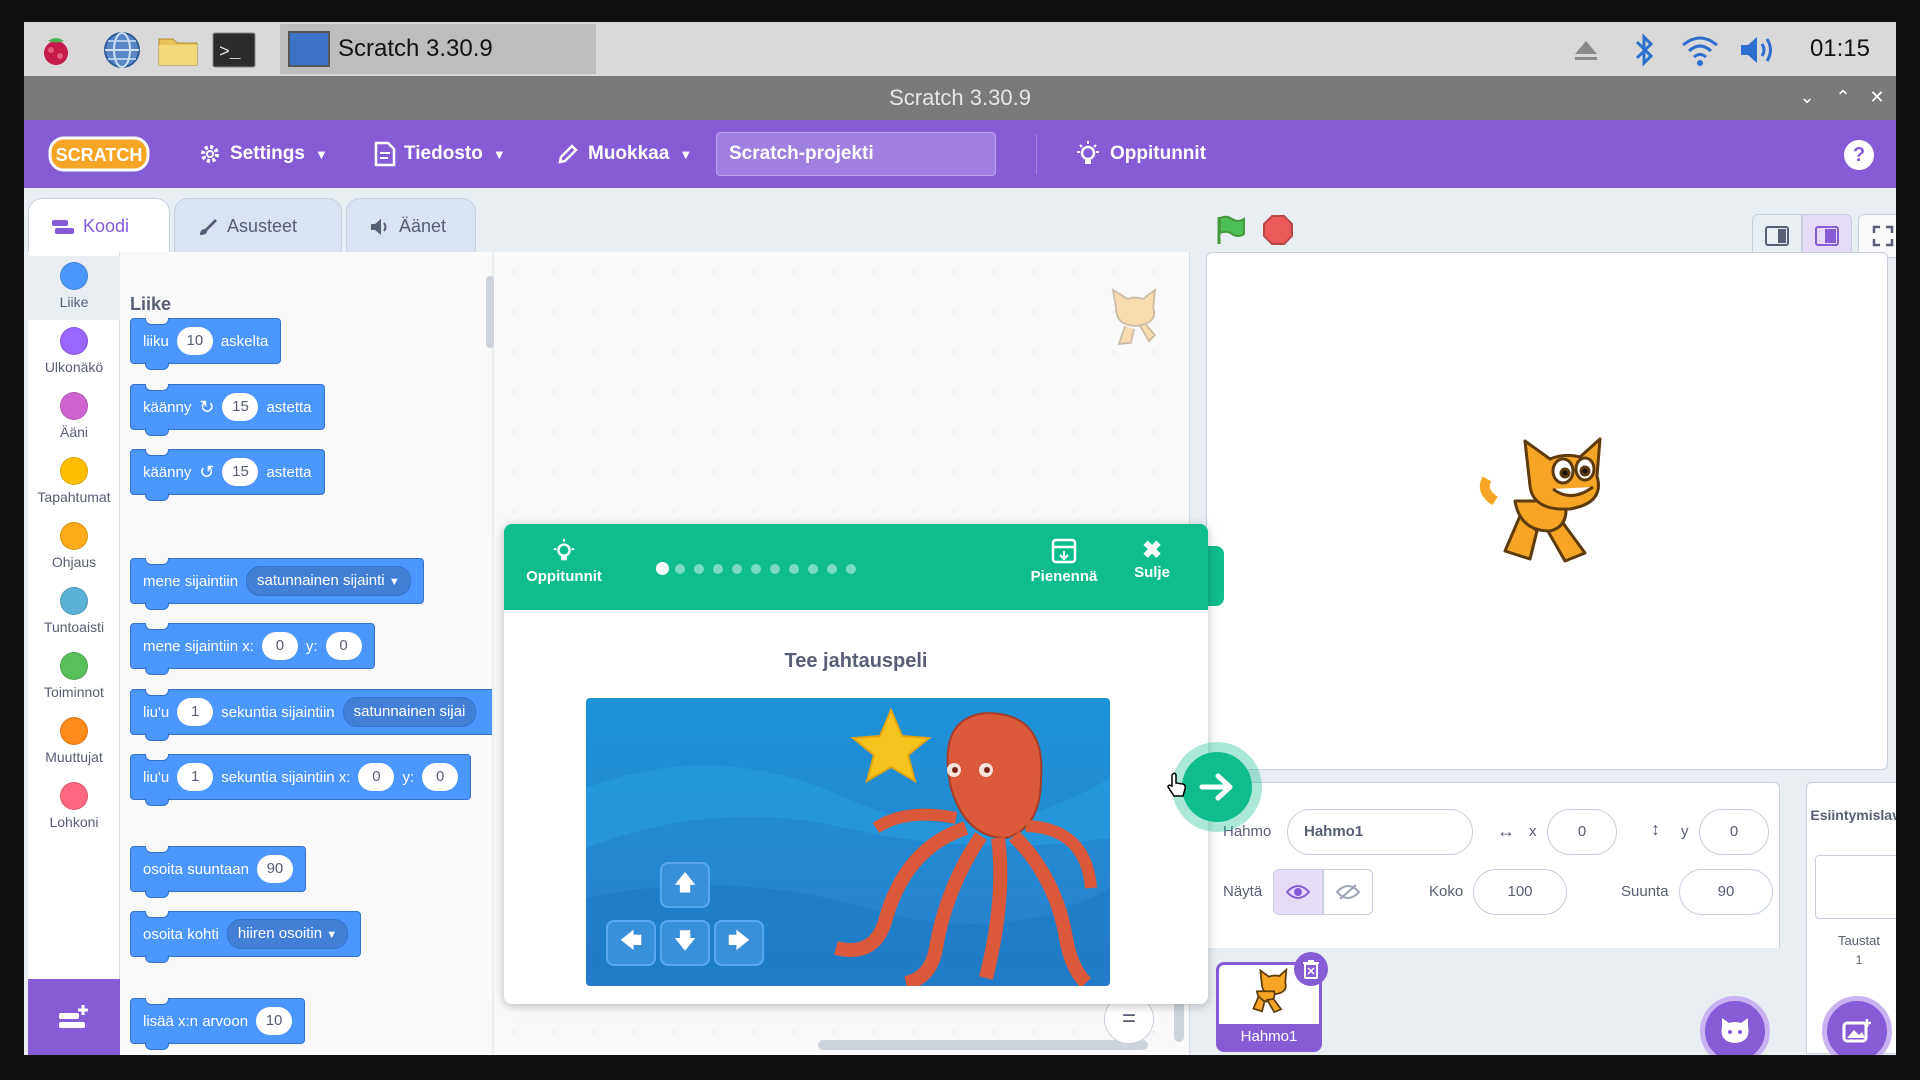 The height and width of the screenshot is (1080, 1920). I want to click on category-9: Lohkoni, so click(74, 808).